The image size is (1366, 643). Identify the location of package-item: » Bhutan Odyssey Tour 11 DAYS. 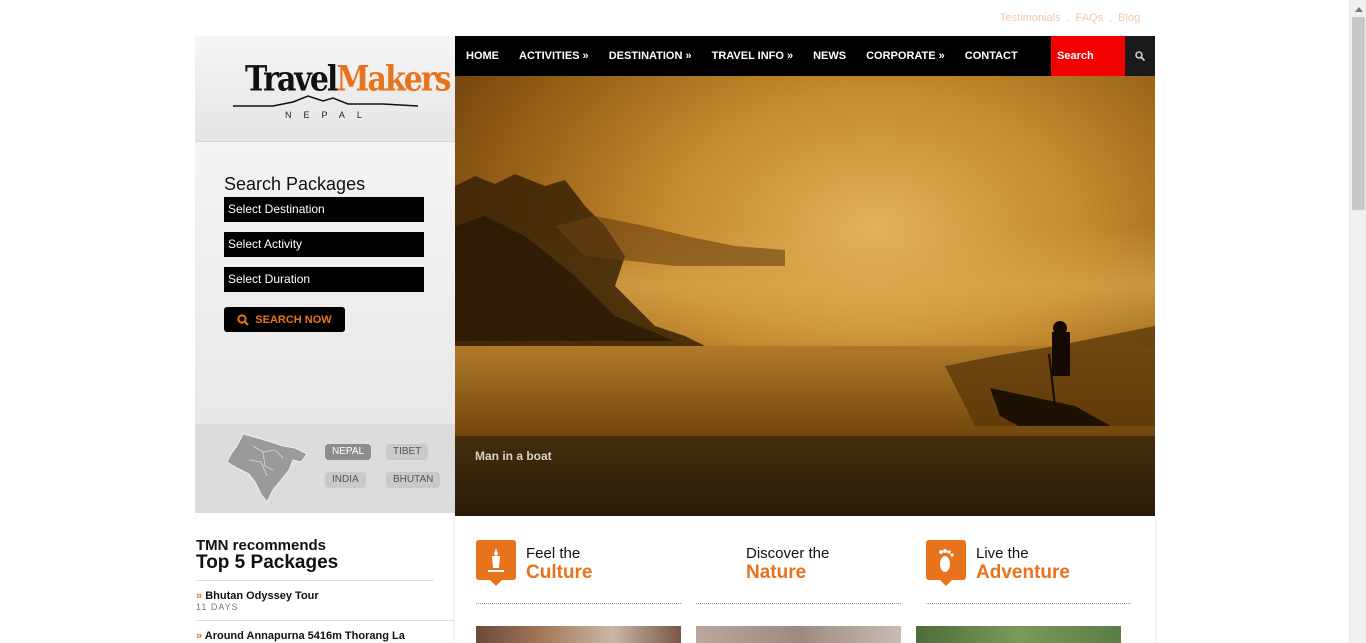
(325, 601).